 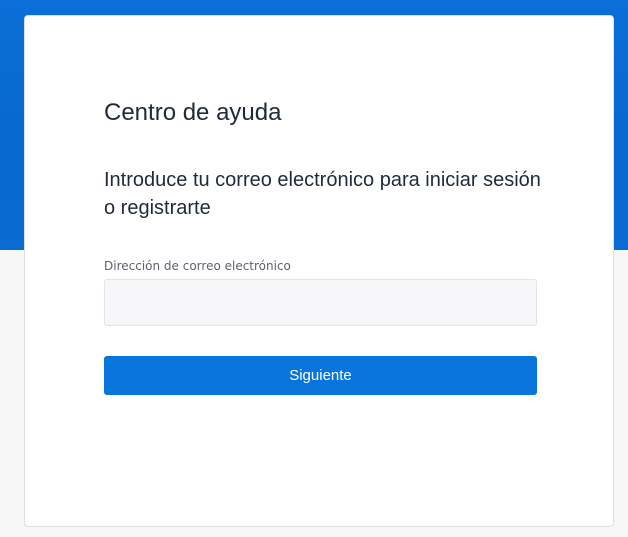 I want to click on email-field, so click(x=320, y=302).